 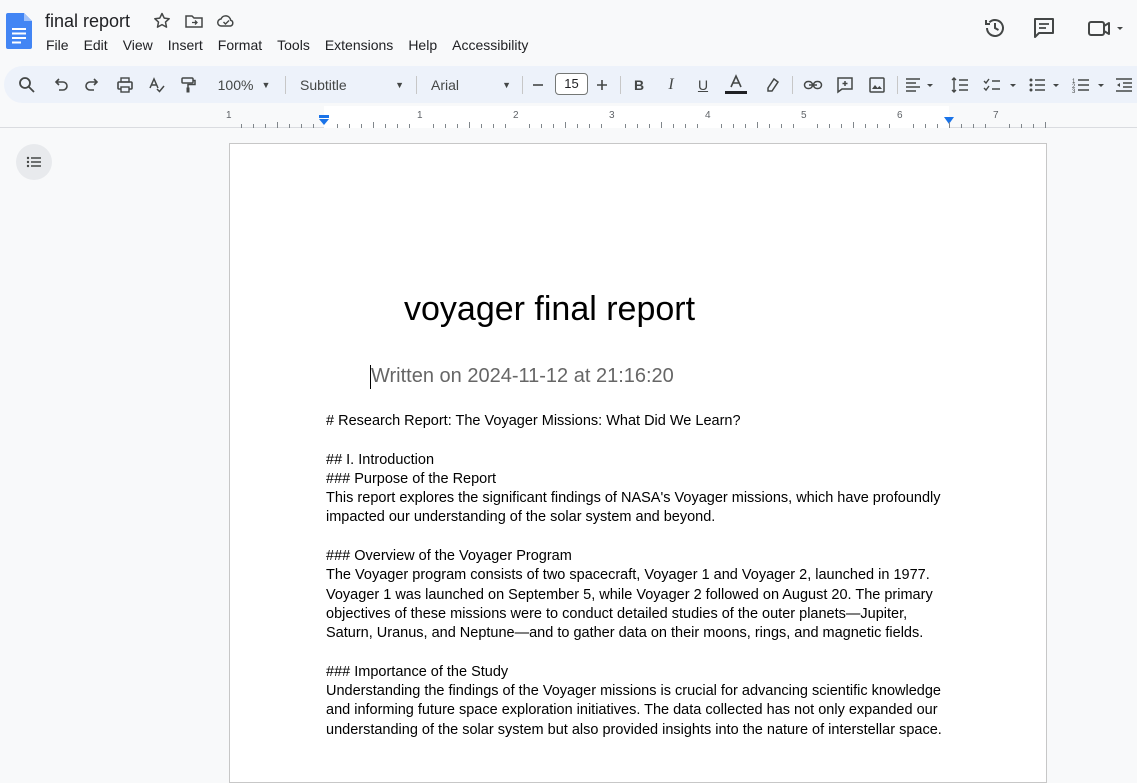 What do you see at coordinates (157, 85) in the screenshot?
I see `spelling-check-icon` at bounding box center [157, 85].